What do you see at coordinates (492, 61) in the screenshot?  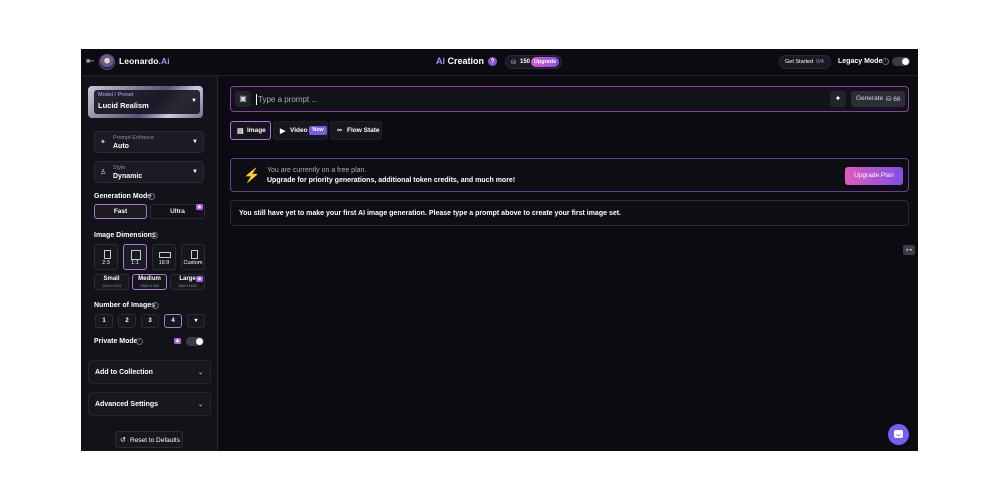 I see `help-icon: ?` at bounding box center [492, 61].